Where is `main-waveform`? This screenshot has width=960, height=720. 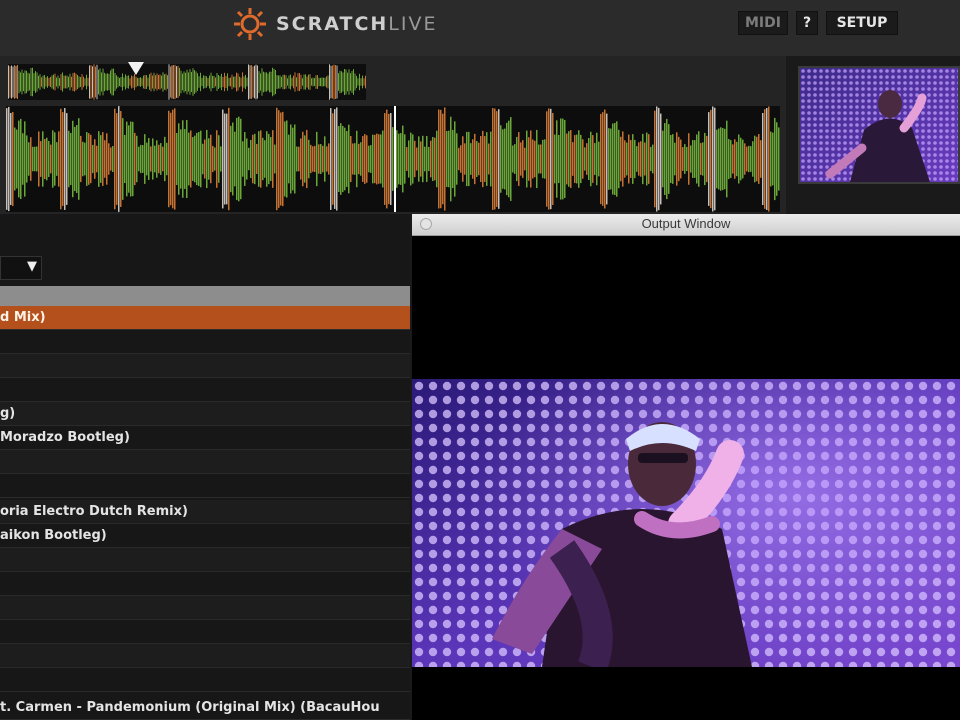
main-waveform is located at coordinates (393, 159).